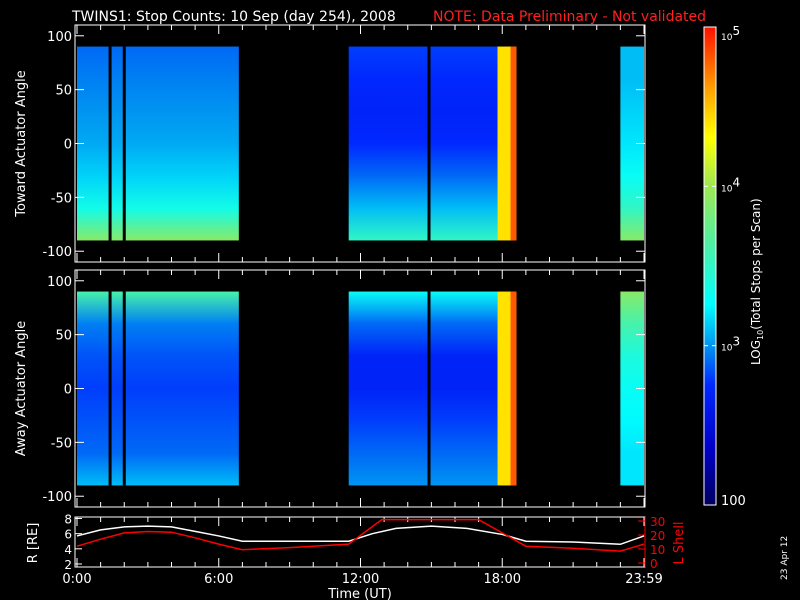 The width and height of the screenshot is (800, 600). What do you see at coordinates (757, 281) in the screenshot?
I see `colorbar-label: LOG10(Total Stops per Scan)` at bounding box center [757, 281].